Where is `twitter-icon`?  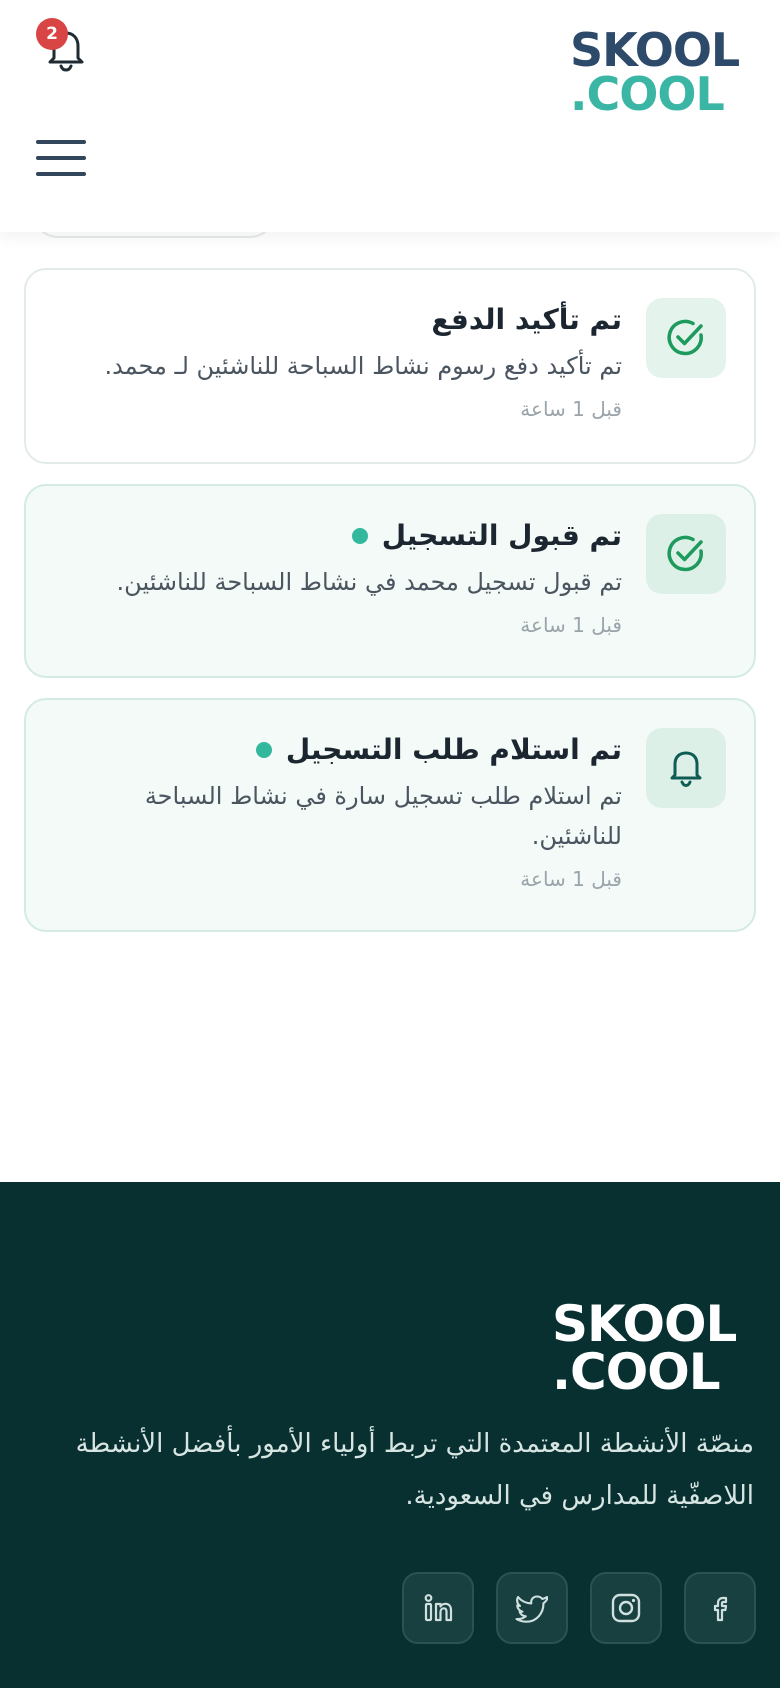
twitter-icon is located at coordinates (532, 1609).